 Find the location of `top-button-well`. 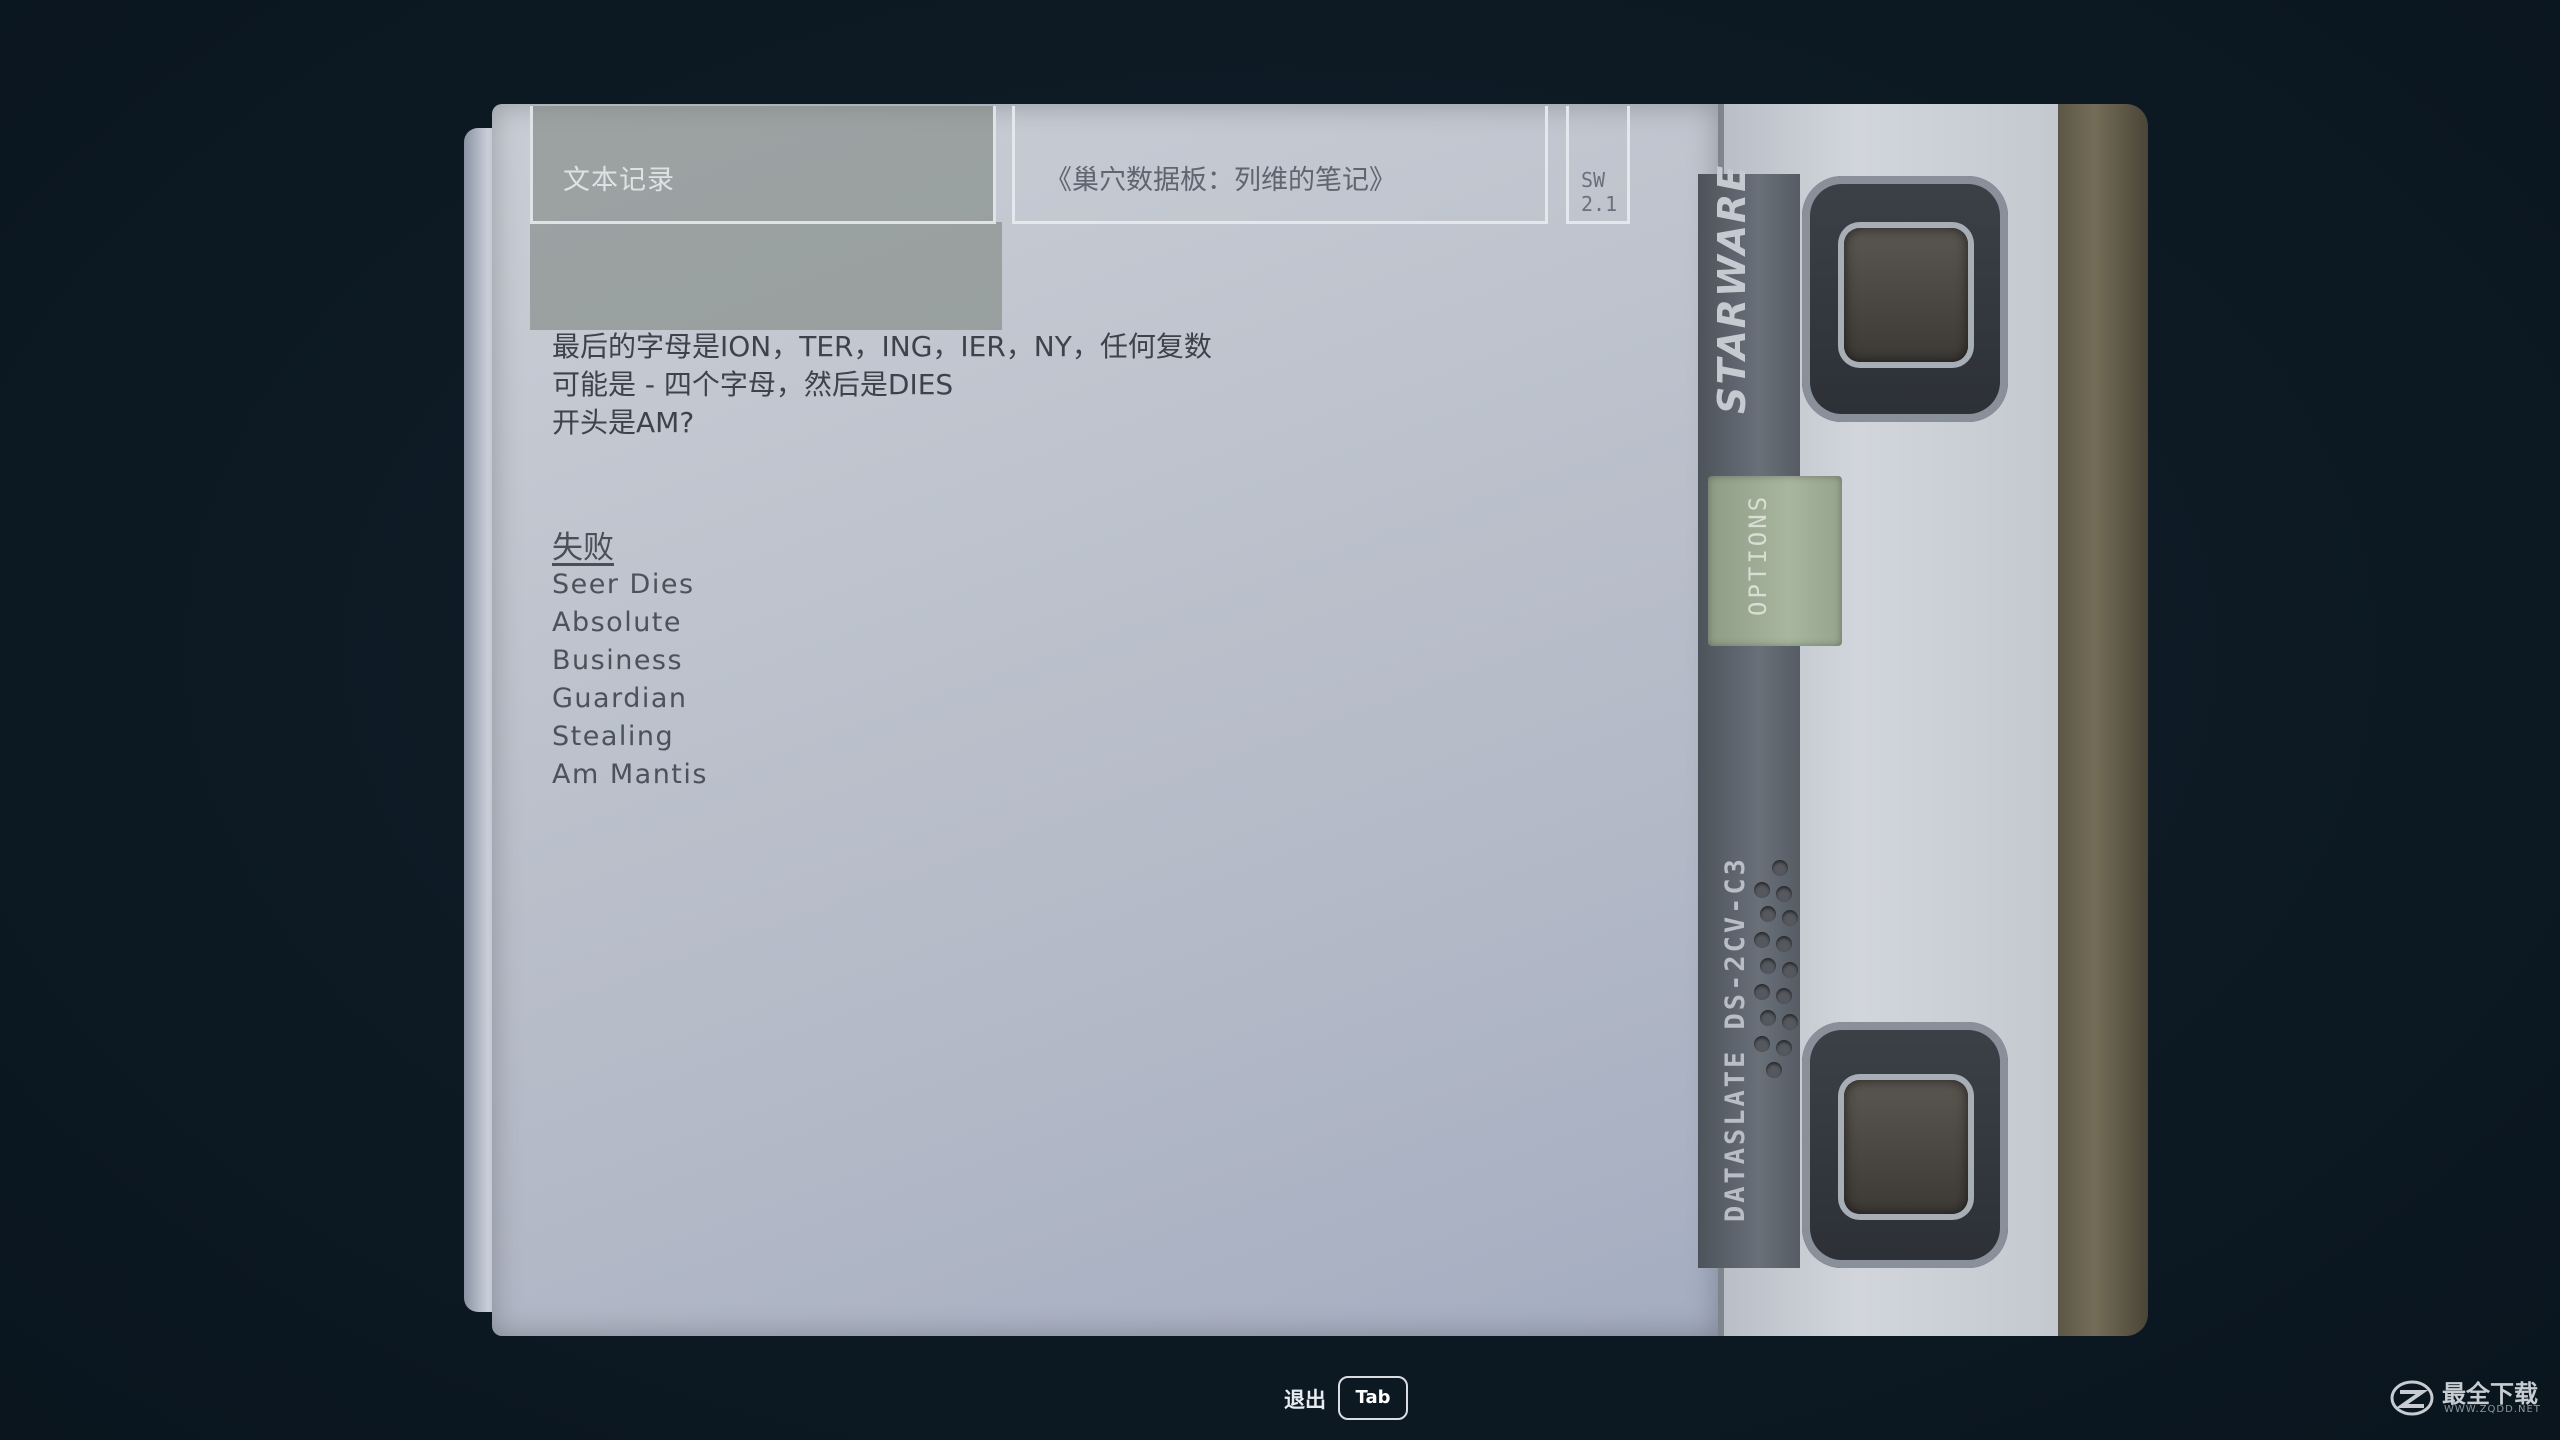

top-button-well is located at coordinates (1905, 299).